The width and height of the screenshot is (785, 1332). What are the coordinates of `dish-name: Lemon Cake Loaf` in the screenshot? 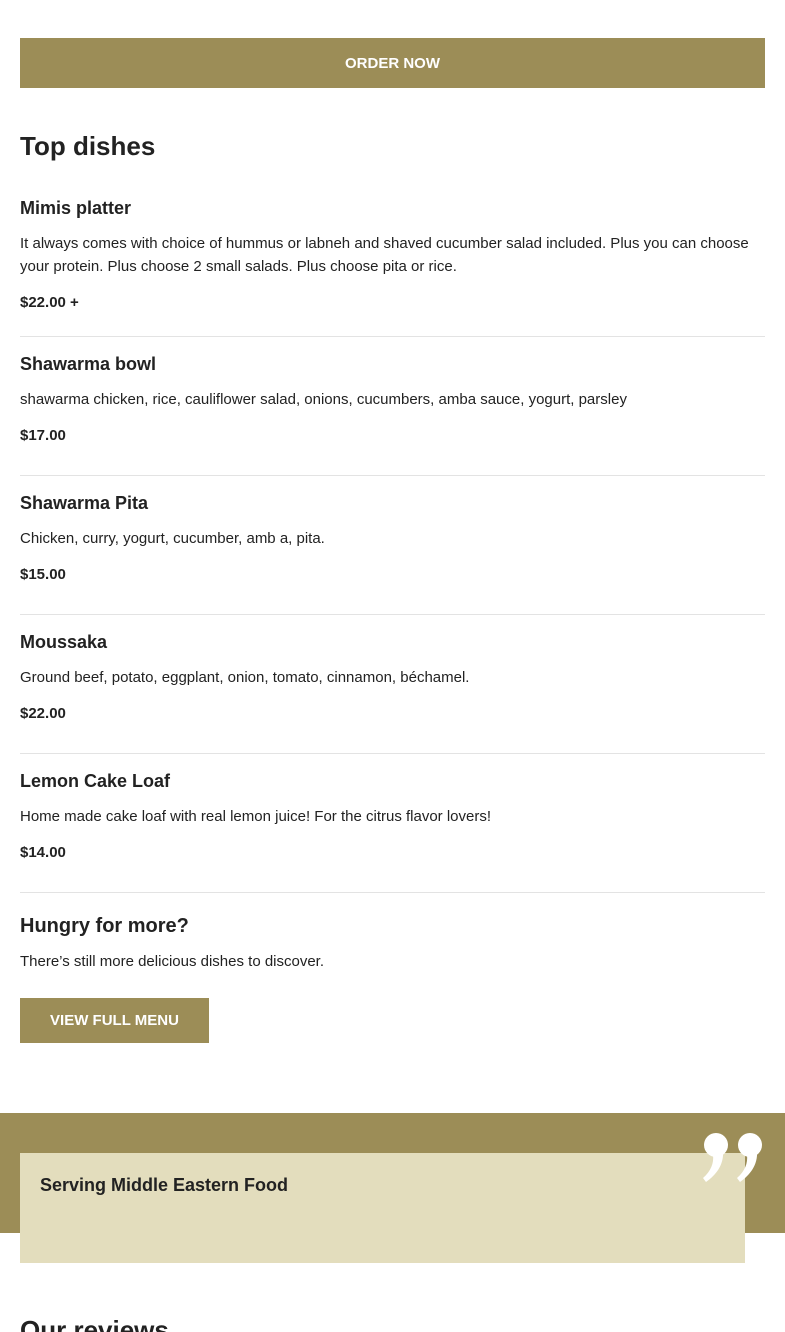 It's located at (95, 781).